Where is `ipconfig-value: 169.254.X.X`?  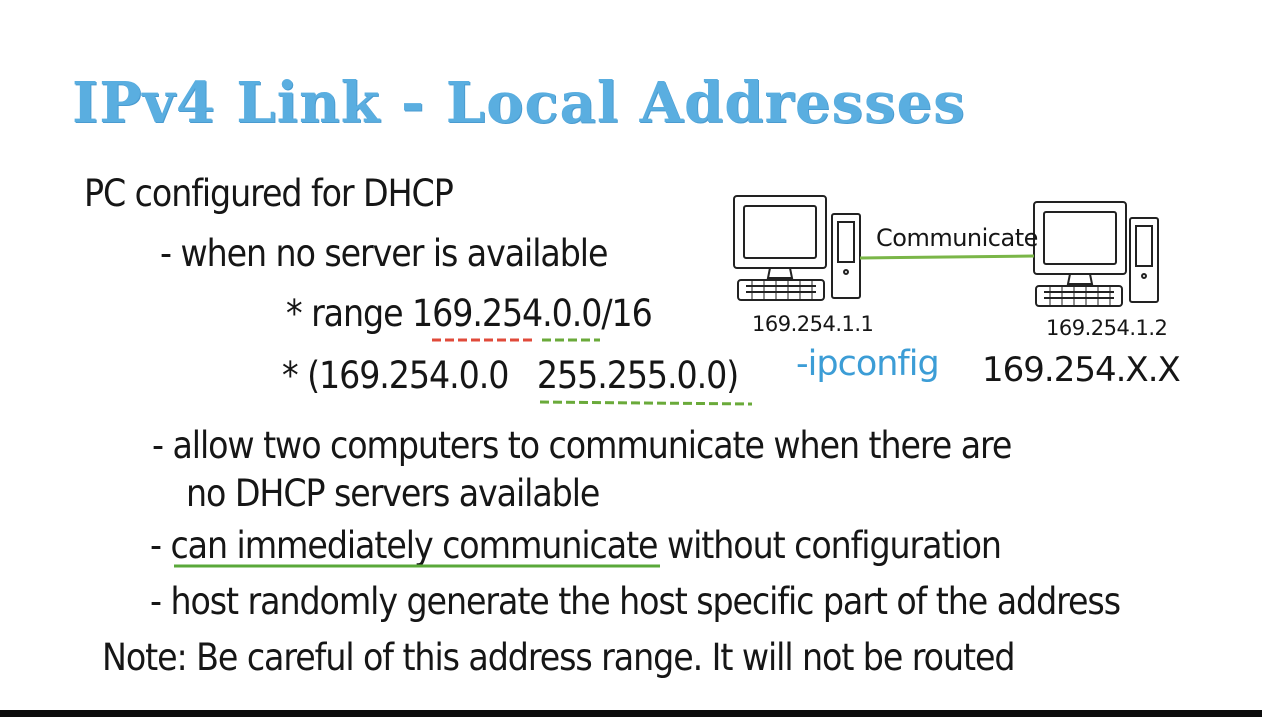 ipconfig-value: 169.254.X.X is located at coordinates (1081, 370).